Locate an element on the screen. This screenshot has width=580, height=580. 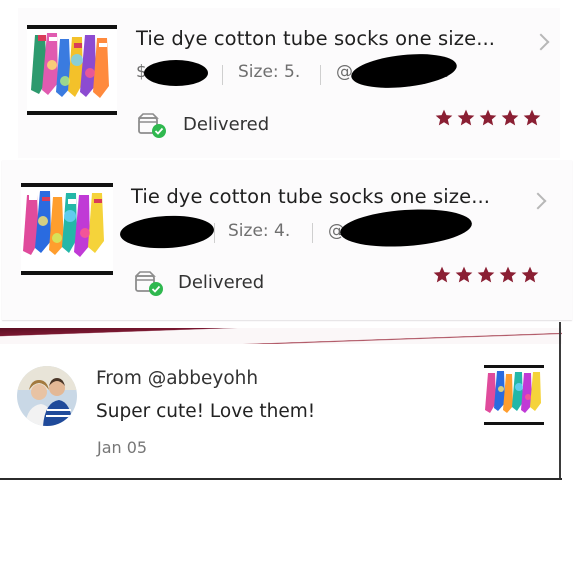
seller-handle: @ h is located at coordinates (392, 72).